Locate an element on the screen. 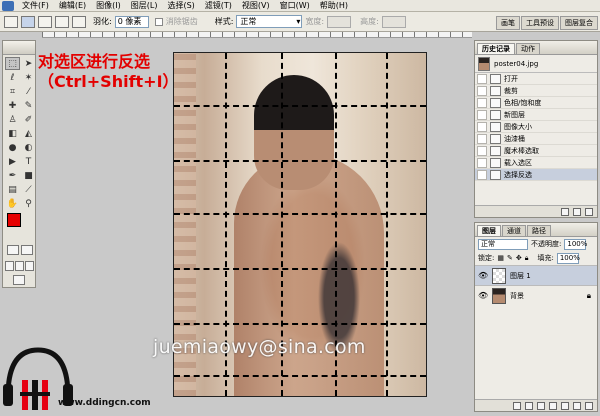 Image resolution: width=600 pixels, height=416 pixels. width-label: 宽度: is located at coordinates (315, 21).